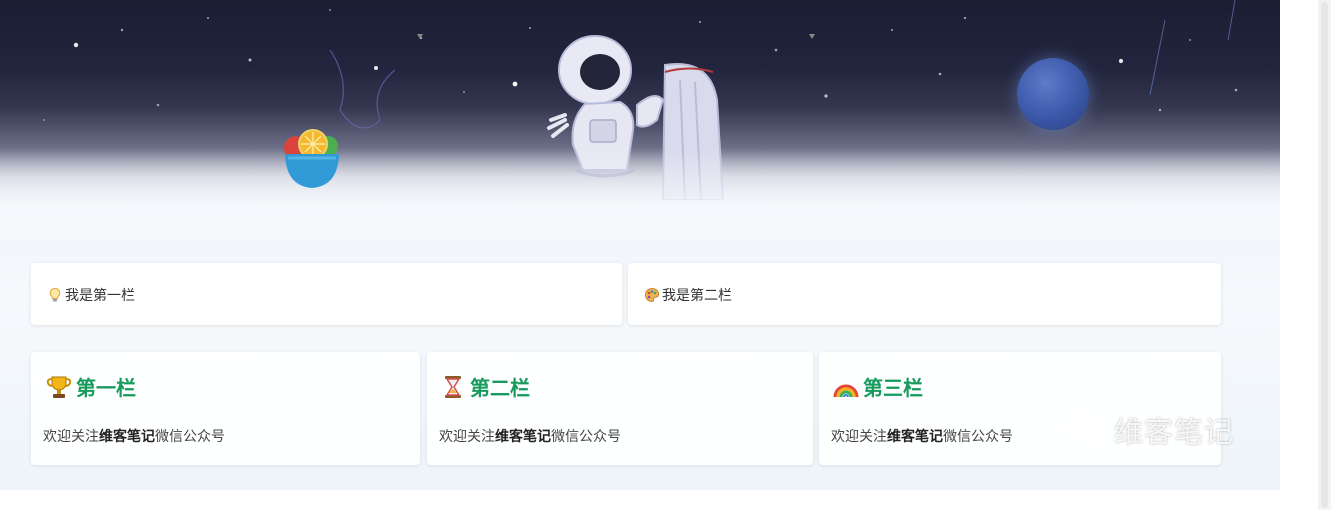 The height and width of the screenshot is (510, 1331). I want to click on column-card-first-simple: 我是第一栏, so click(326, 294).